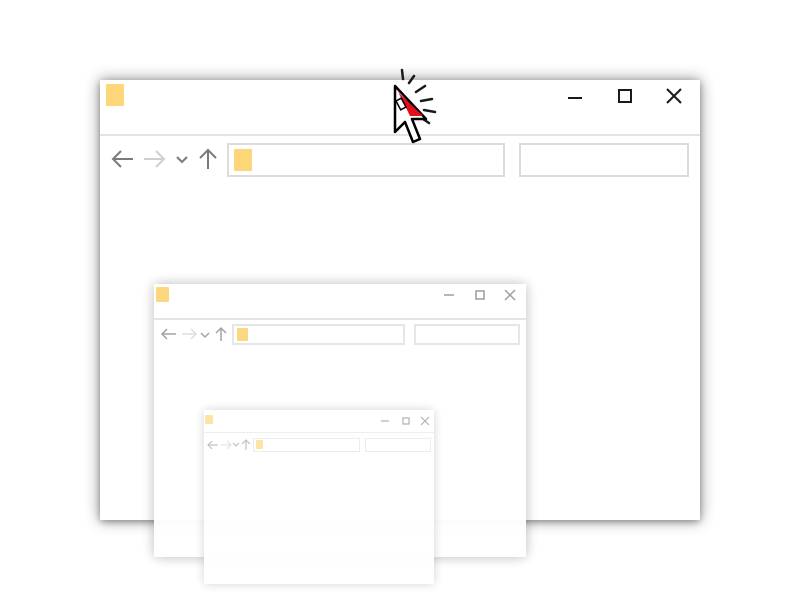  I want to click on mouse-pointer-click-icon, so click(415, 106).